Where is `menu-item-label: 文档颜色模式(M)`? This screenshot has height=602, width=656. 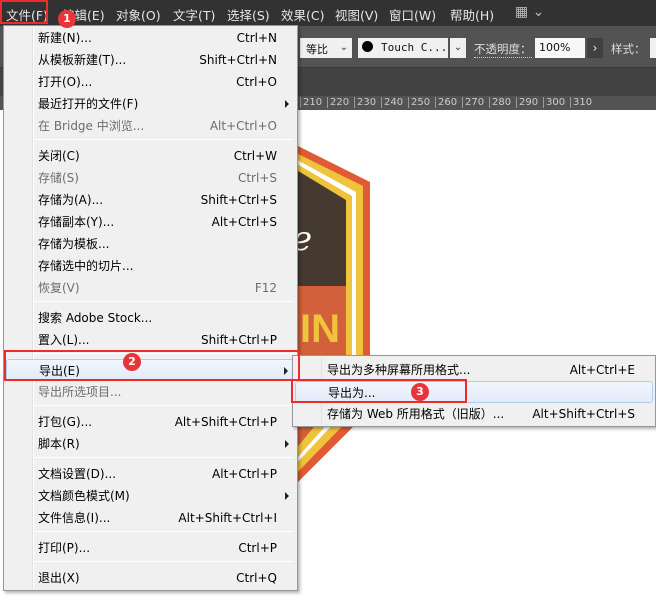 menu-item-label: 文档颜色模式(M) is located at coordinates (84, 496).